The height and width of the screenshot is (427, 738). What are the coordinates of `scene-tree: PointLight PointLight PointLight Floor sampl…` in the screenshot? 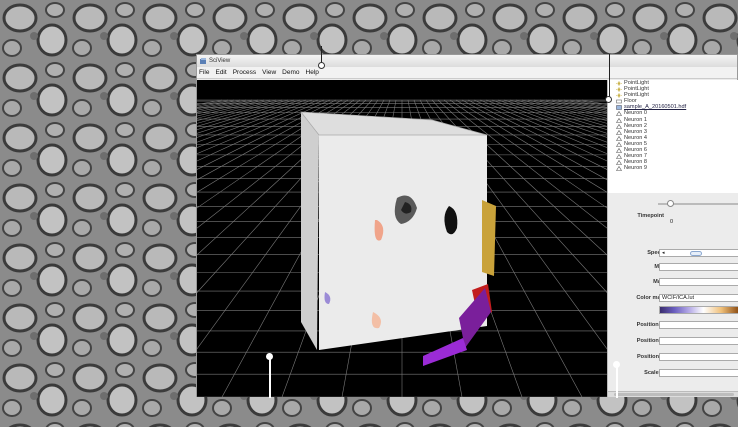 It's located at (672, 136).